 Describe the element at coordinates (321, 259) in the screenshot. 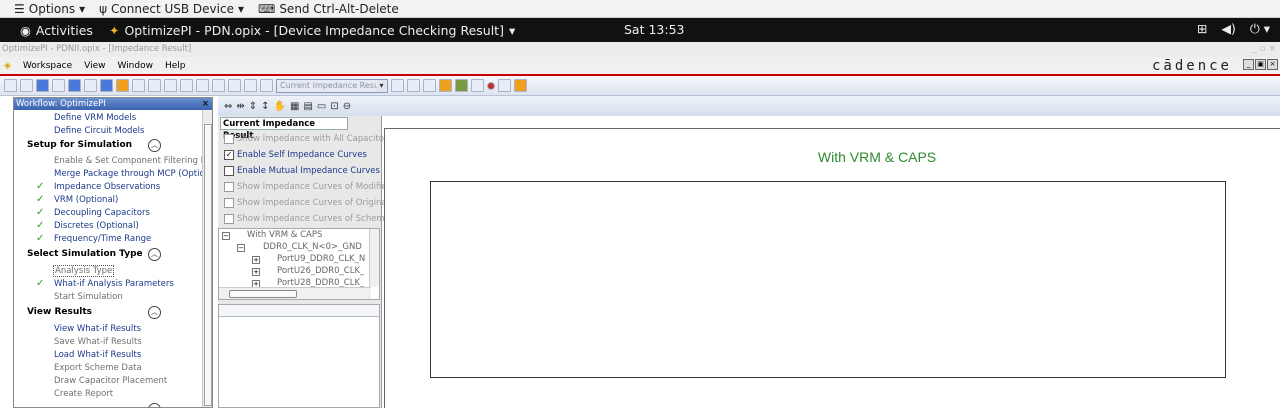

I see `tree-port: PortU9_DDR0_CLK_N` at that location.